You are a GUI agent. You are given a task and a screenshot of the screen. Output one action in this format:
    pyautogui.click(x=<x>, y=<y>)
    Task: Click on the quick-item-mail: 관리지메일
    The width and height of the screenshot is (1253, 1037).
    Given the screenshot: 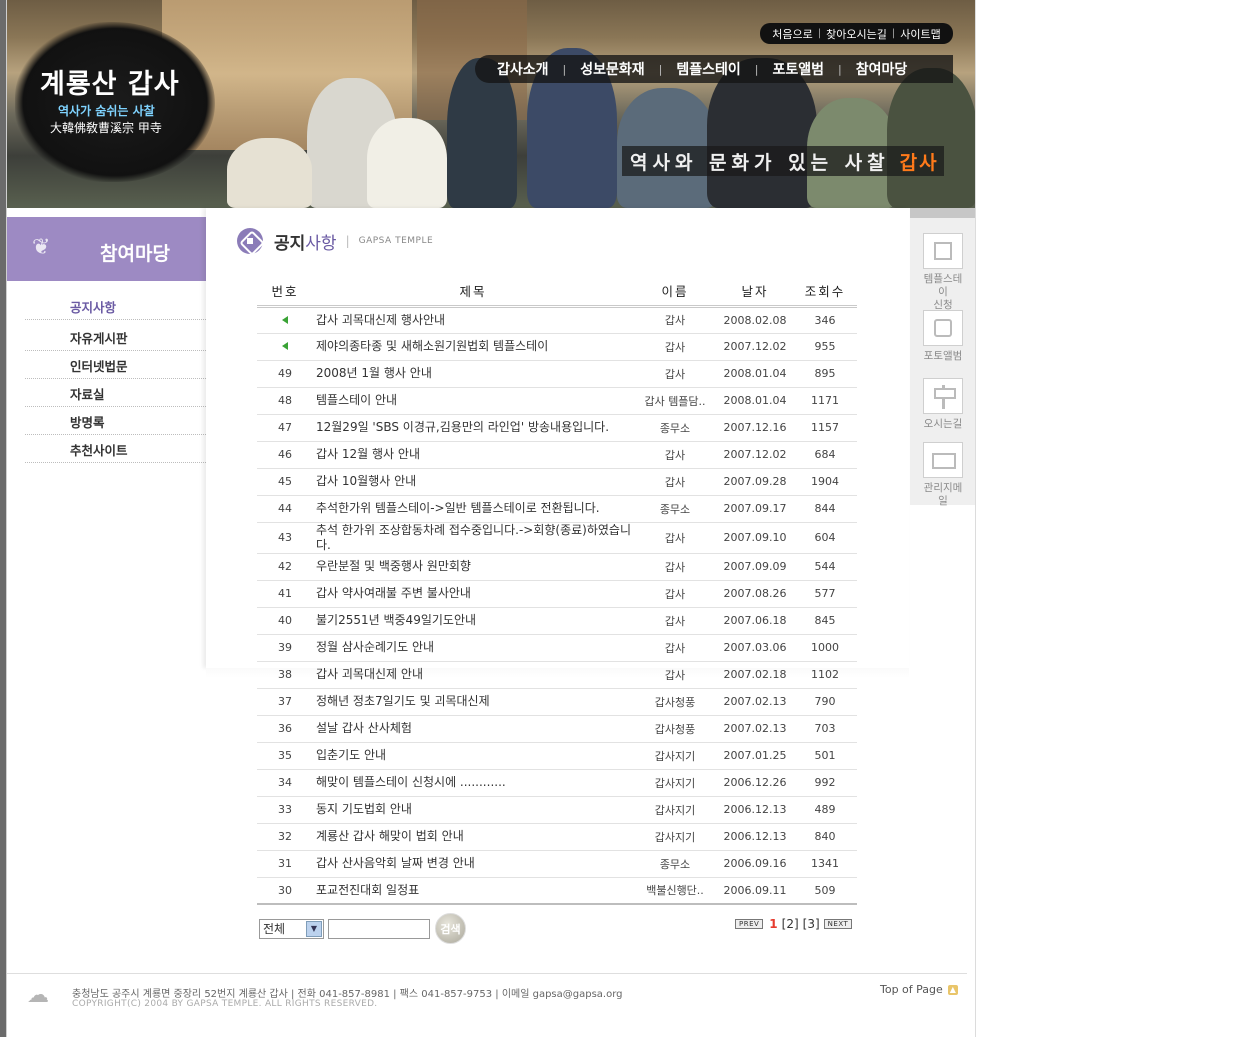 What is the action you would take?
    pyautogui.click(x=943, y=475)
    